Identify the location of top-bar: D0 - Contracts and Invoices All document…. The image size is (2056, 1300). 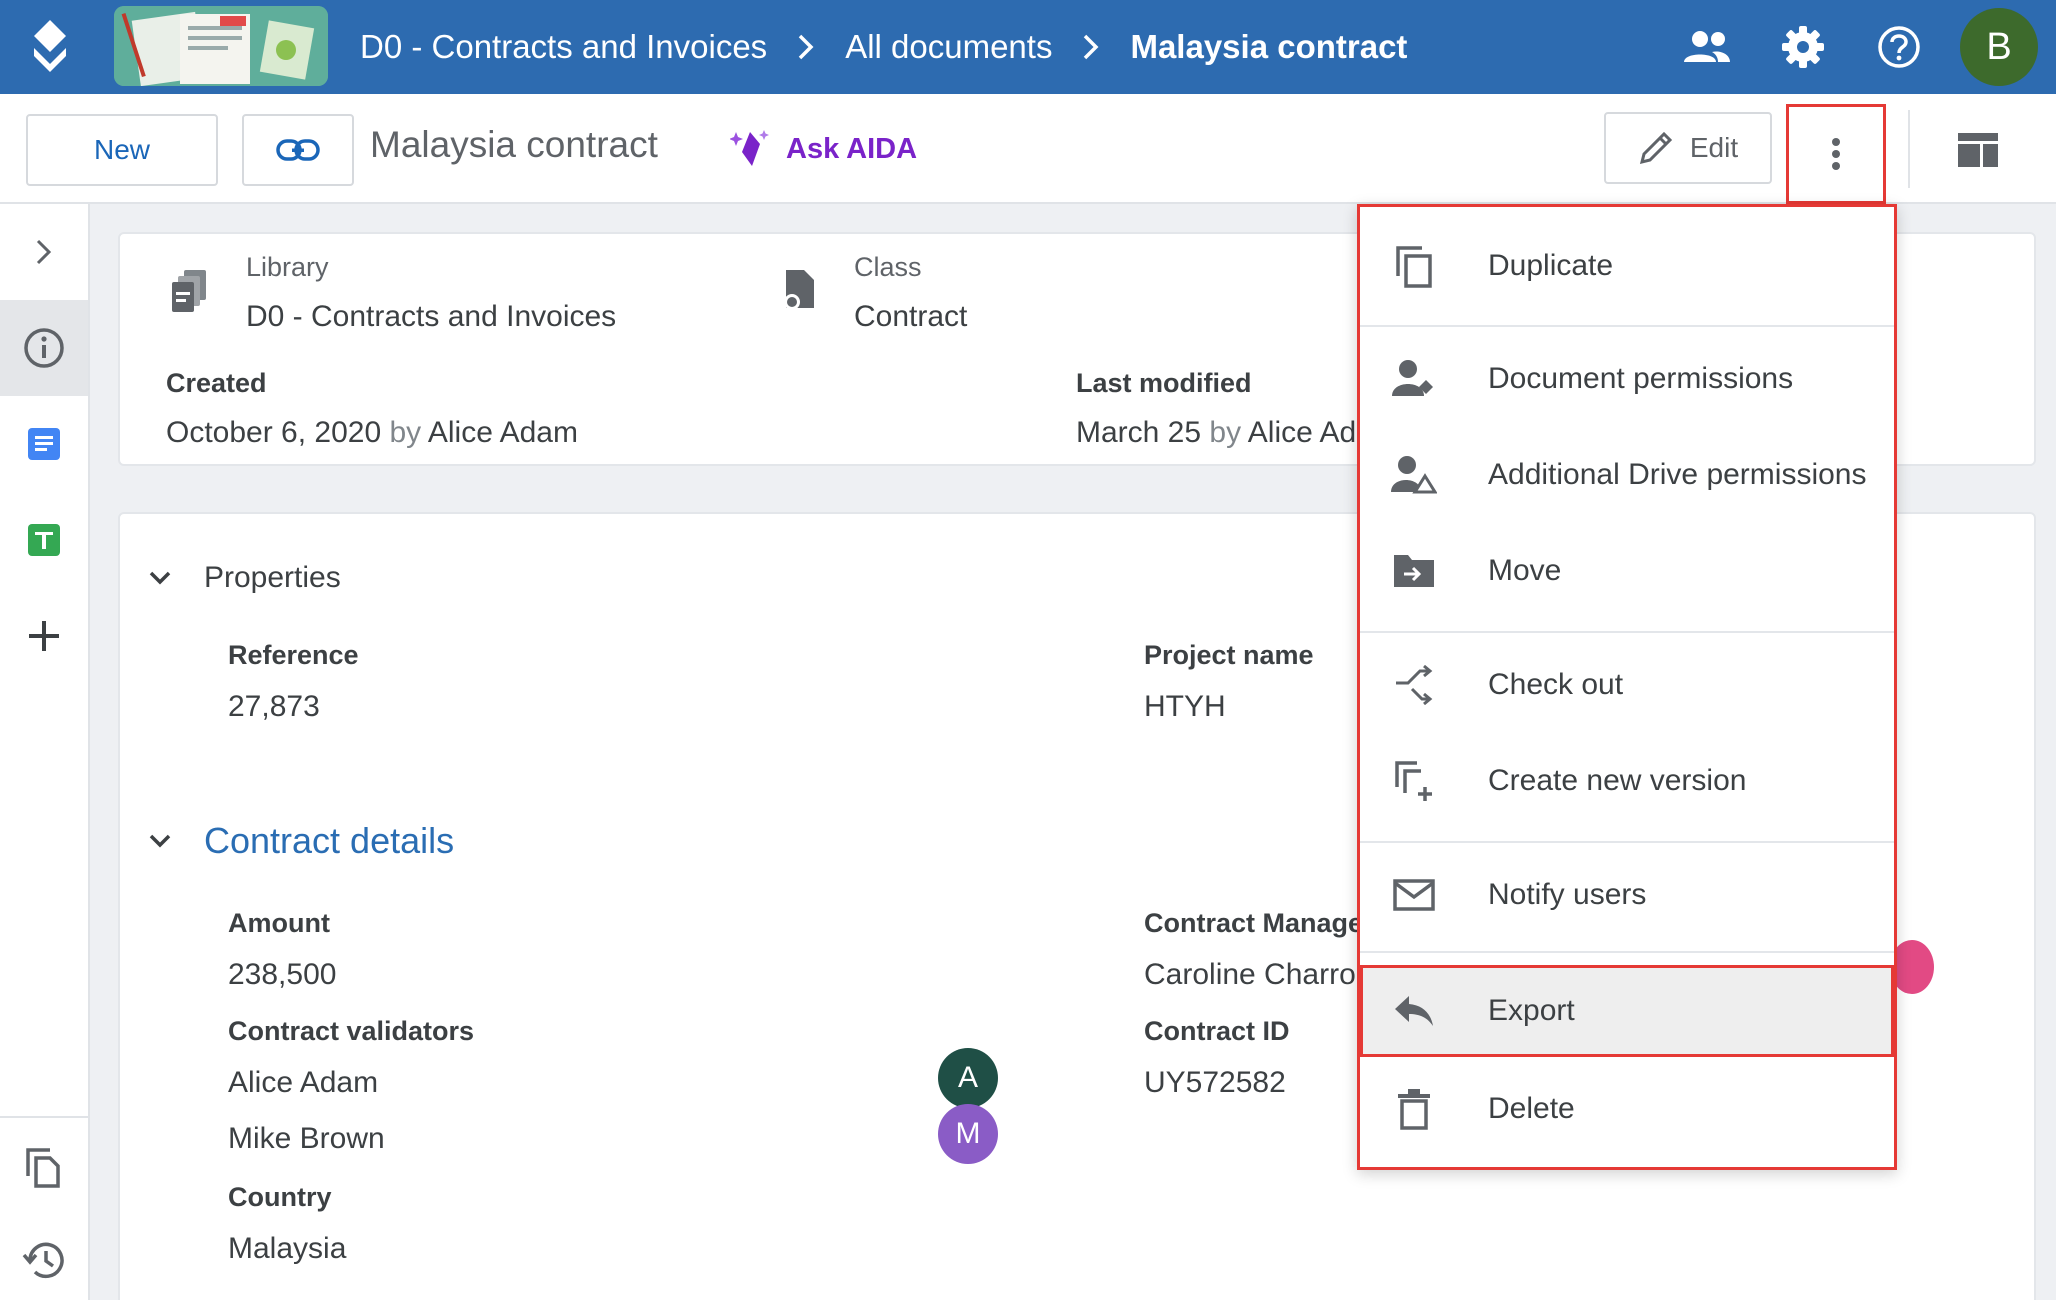
(1028, 47).